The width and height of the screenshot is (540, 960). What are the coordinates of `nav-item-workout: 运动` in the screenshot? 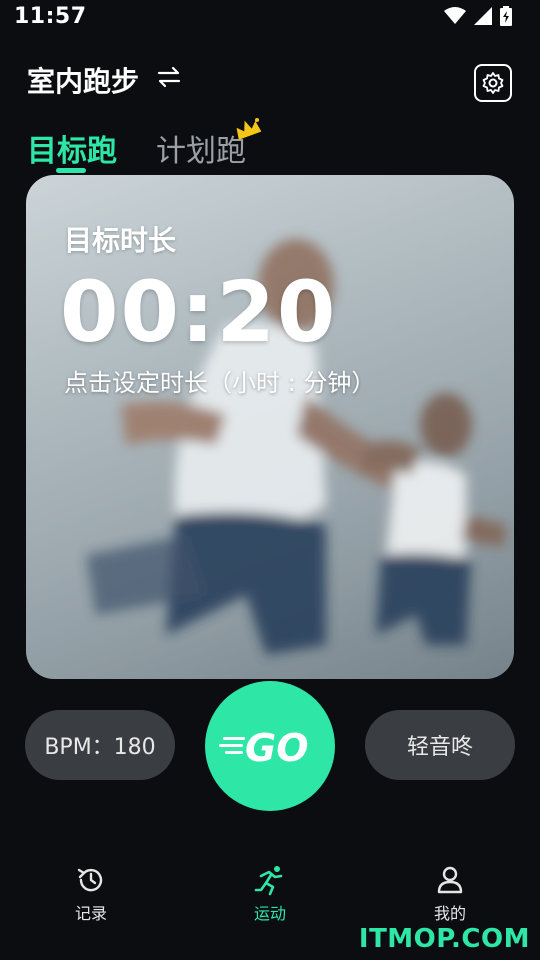 It's located at (270, 894).